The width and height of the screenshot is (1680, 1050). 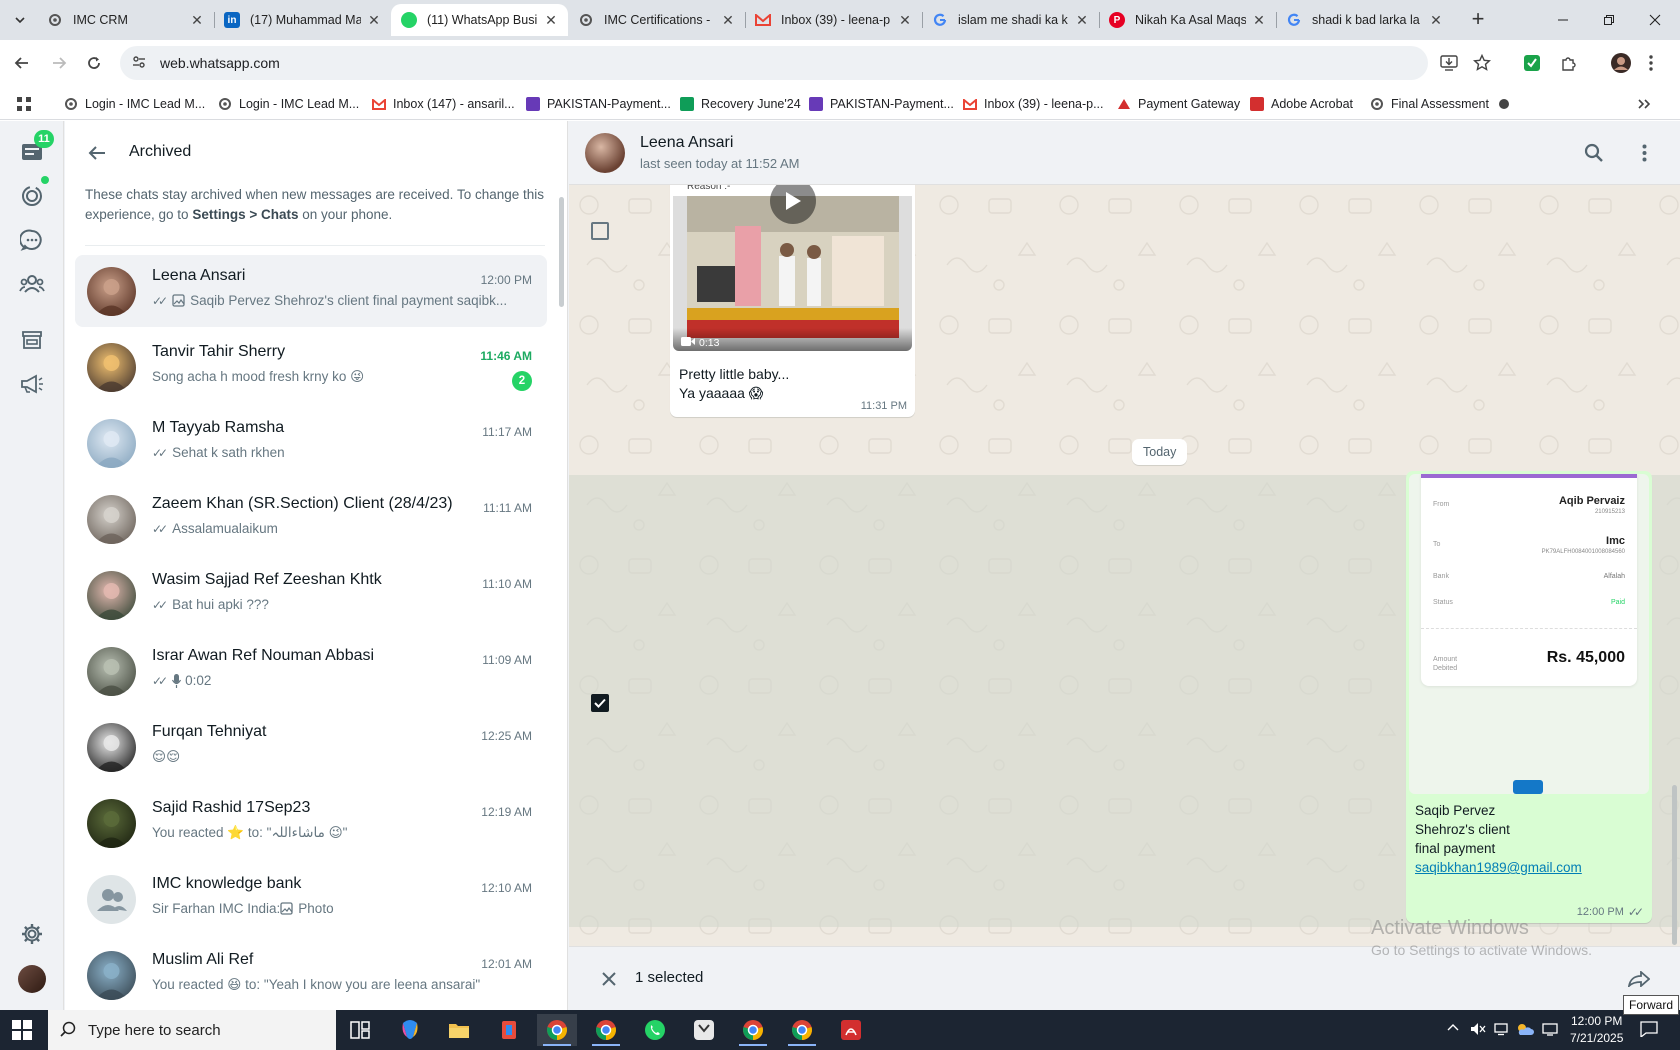 What do you see at coordinates (59, 63) in the screenshot?
I see `forward-arrow-icon` at bounding box center [59, 63].